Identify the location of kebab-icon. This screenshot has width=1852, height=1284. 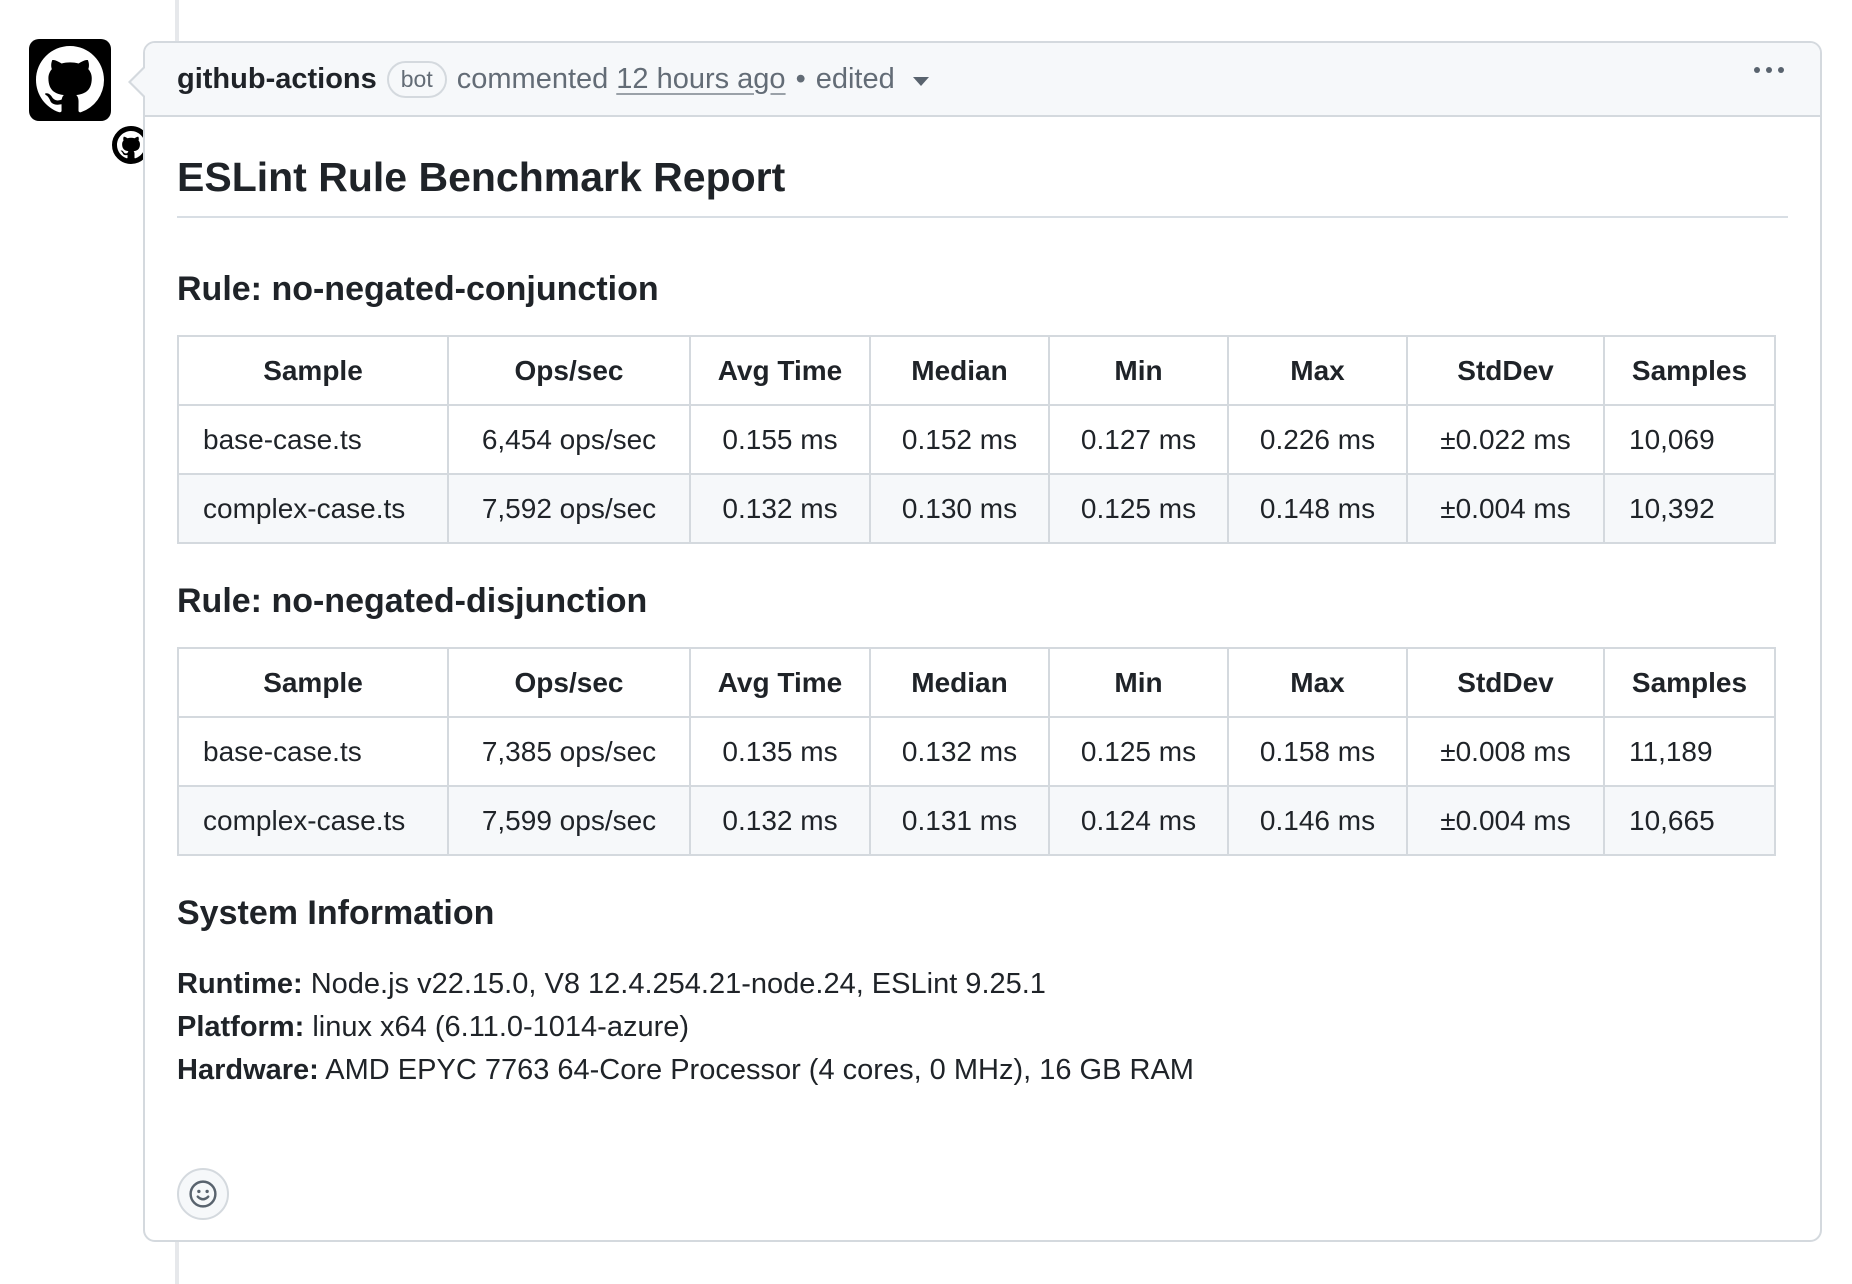
(1769, 70).